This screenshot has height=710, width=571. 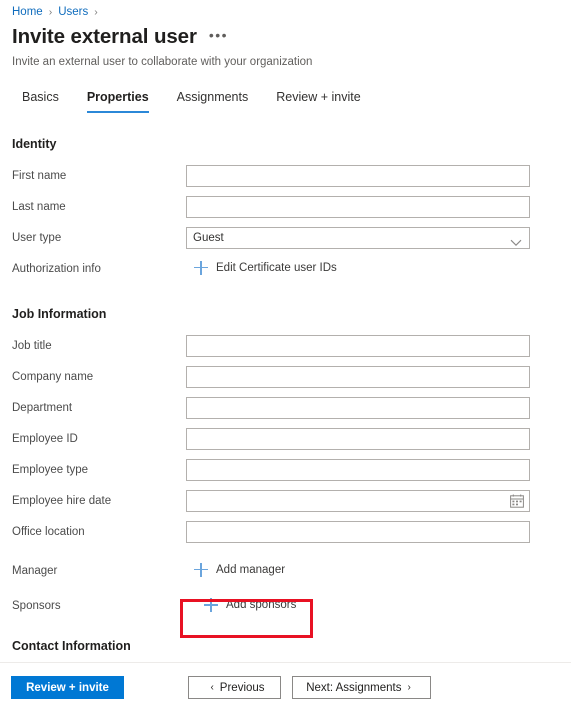 I want to click on tab-basics: Basics, so click(x=40, y=100).